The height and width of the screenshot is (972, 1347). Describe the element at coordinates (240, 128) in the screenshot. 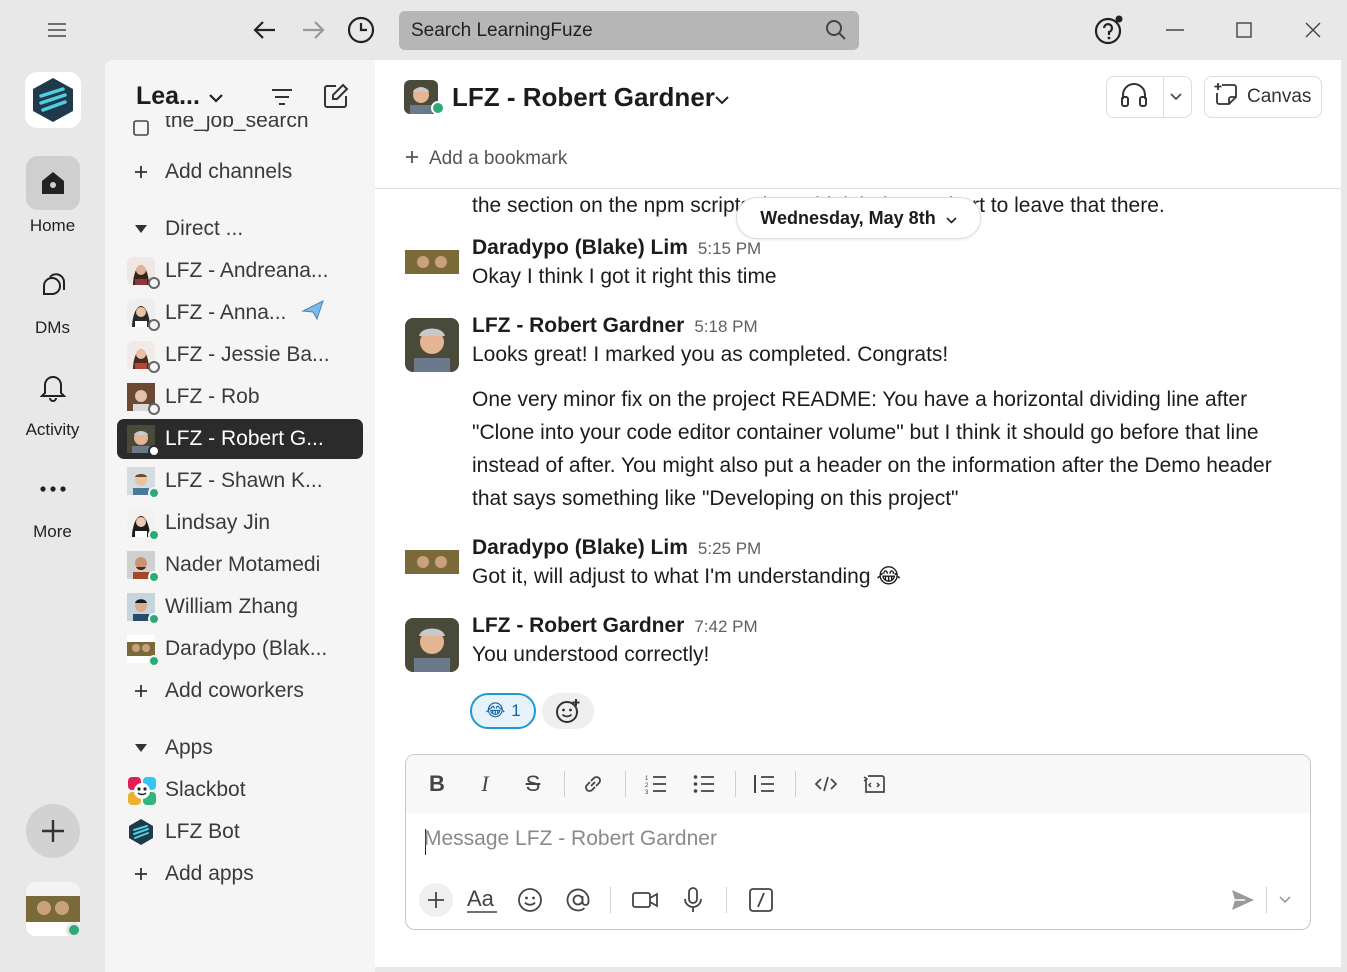

I see `sidebar-item-the-job-search: the_job_search` at that location.